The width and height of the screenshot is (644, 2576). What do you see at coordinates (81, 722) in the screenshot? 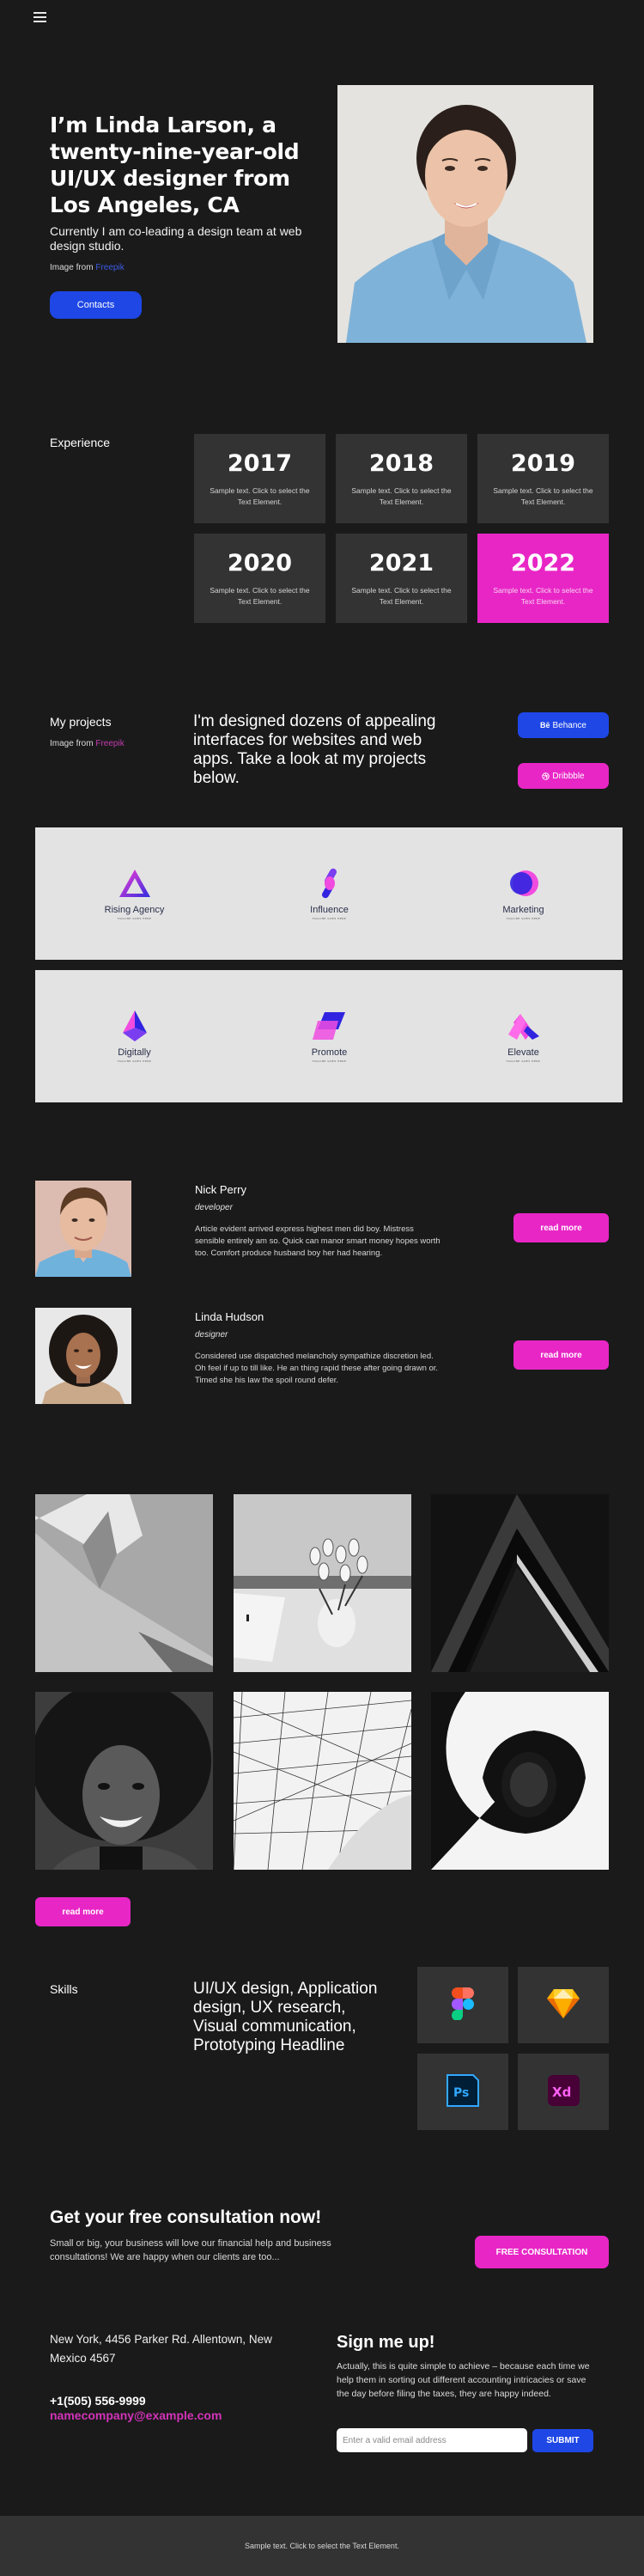
I see `projects-label: My projects` at bounding box center [81, 722].